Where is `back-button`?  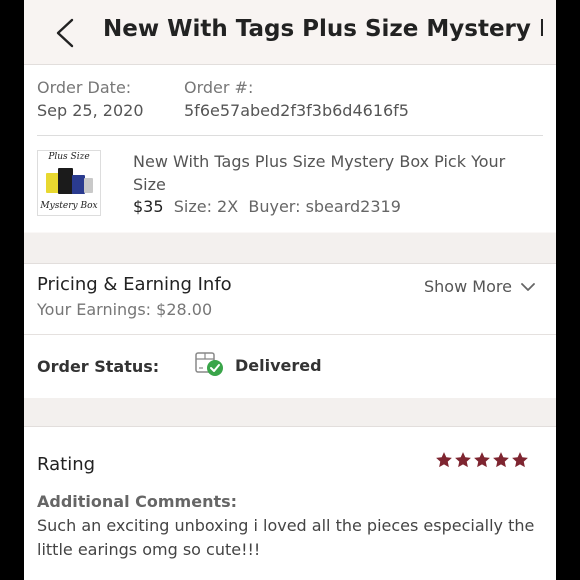 back-button is located at coordinates (65, 33).